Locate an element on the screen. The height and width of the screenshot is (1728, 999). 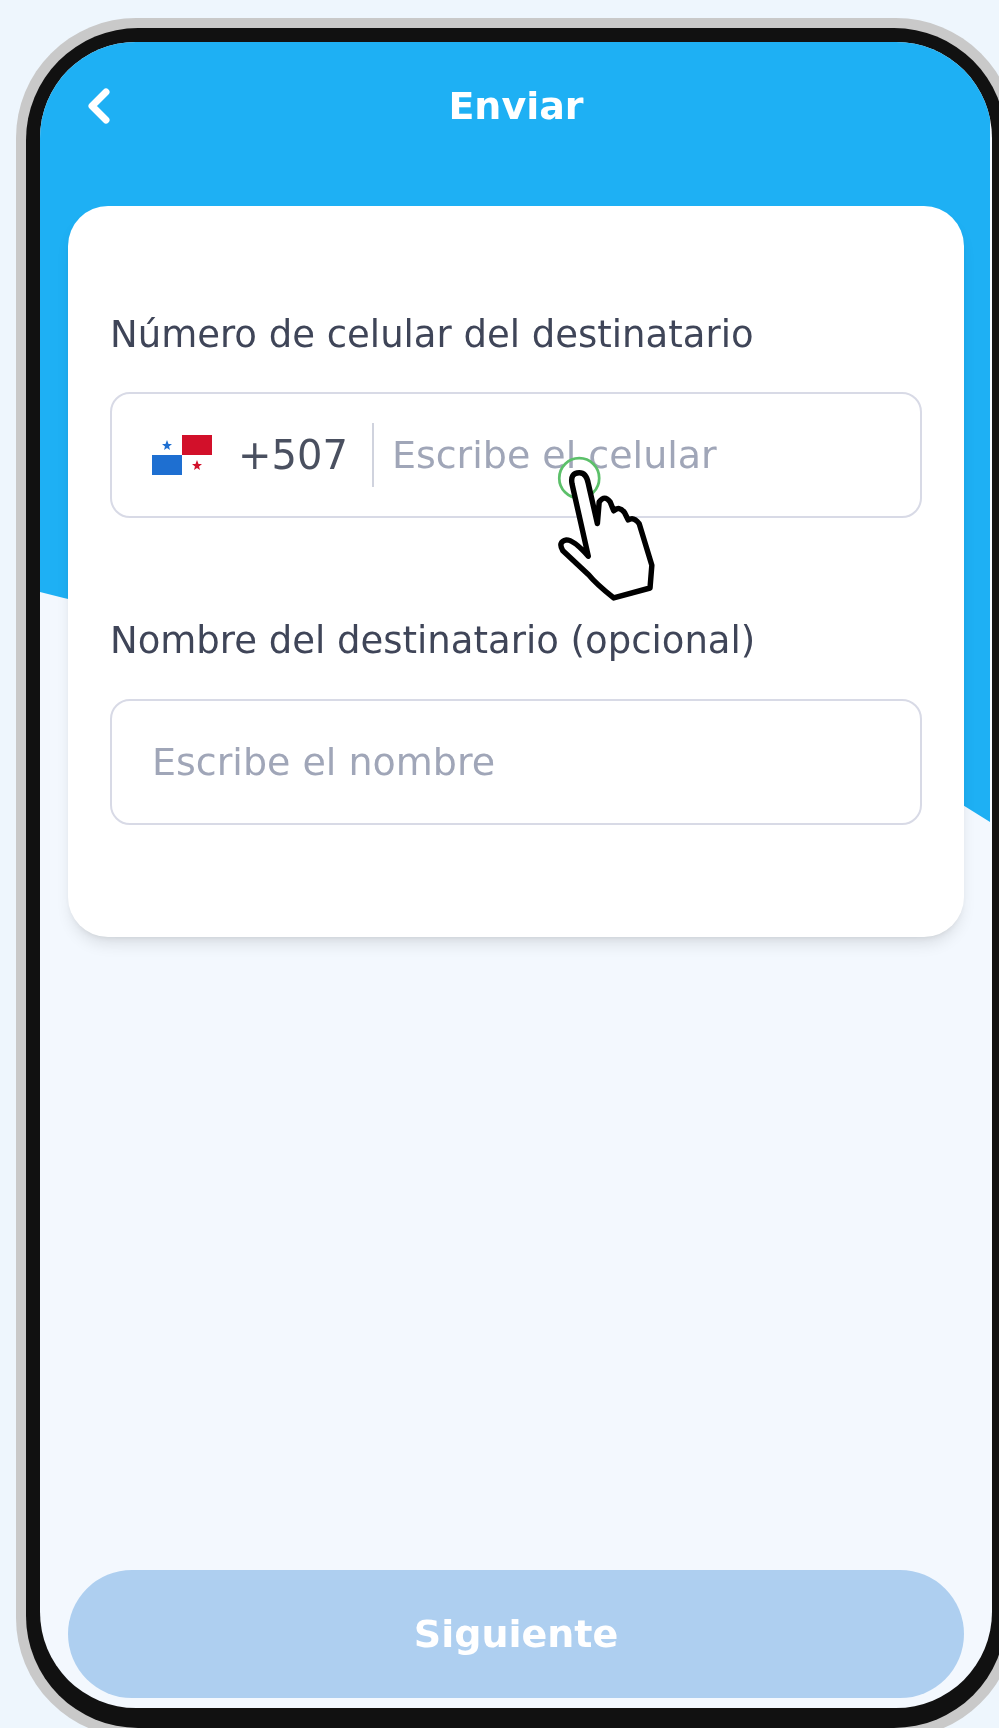
phone-input: Escribe el celular is located at coordinates (635, 455).